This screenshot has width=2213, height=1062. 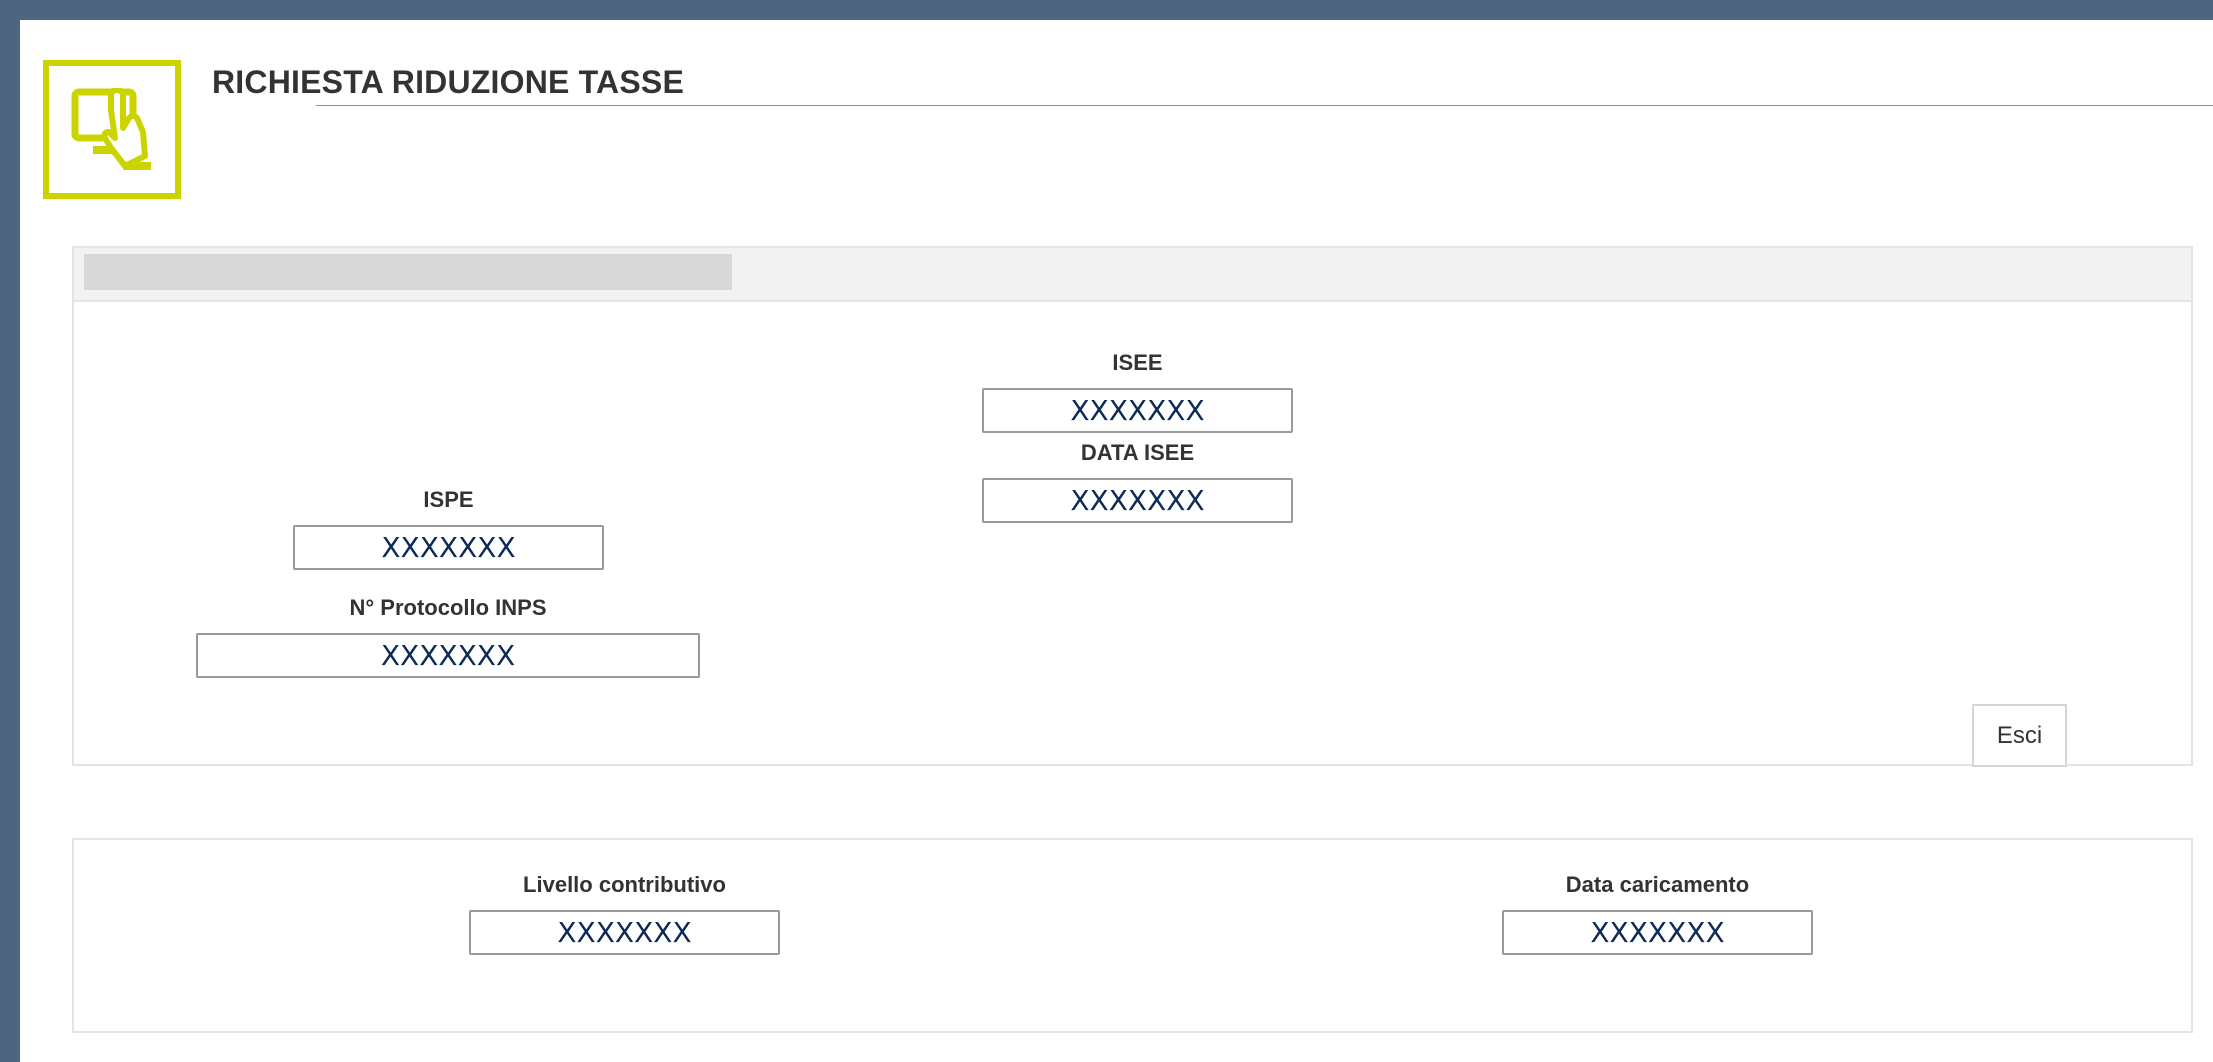 I want to click on protocollo-inps-input, so click(x=448, y=655).